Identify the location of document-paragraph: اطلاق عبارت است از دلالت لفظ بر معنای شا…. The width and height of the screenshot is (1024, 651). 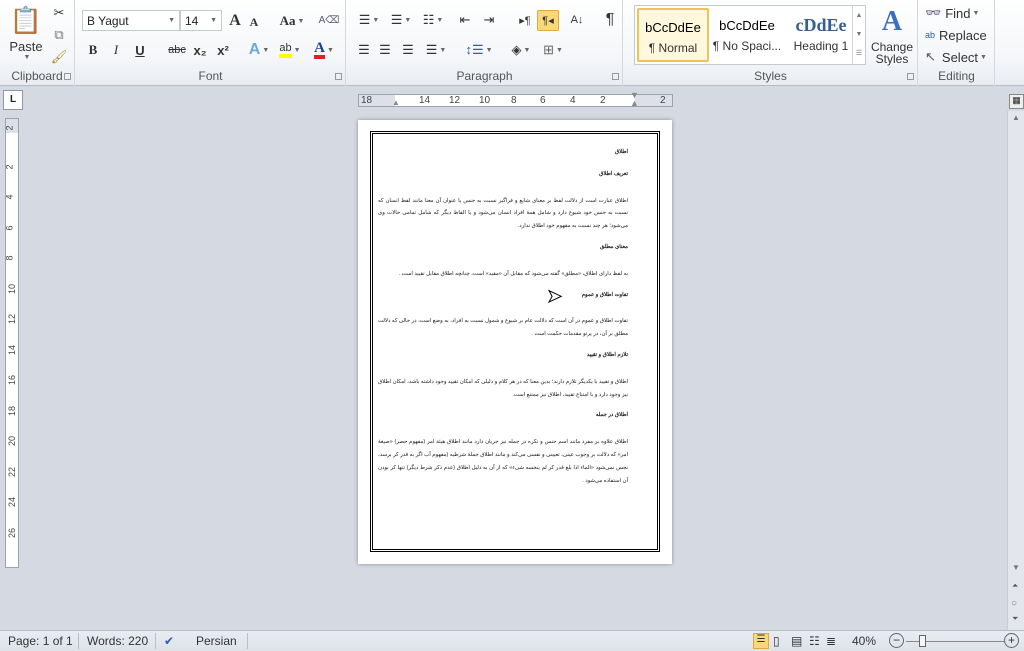
(503, 214).